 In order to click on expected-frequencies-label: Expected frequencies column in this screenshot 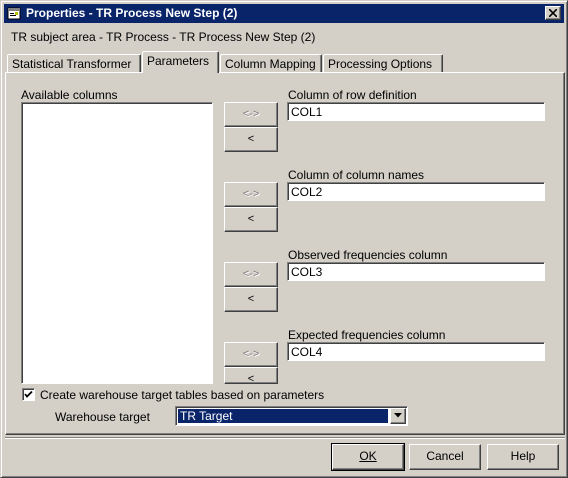, I will do `click(367, 335)`.